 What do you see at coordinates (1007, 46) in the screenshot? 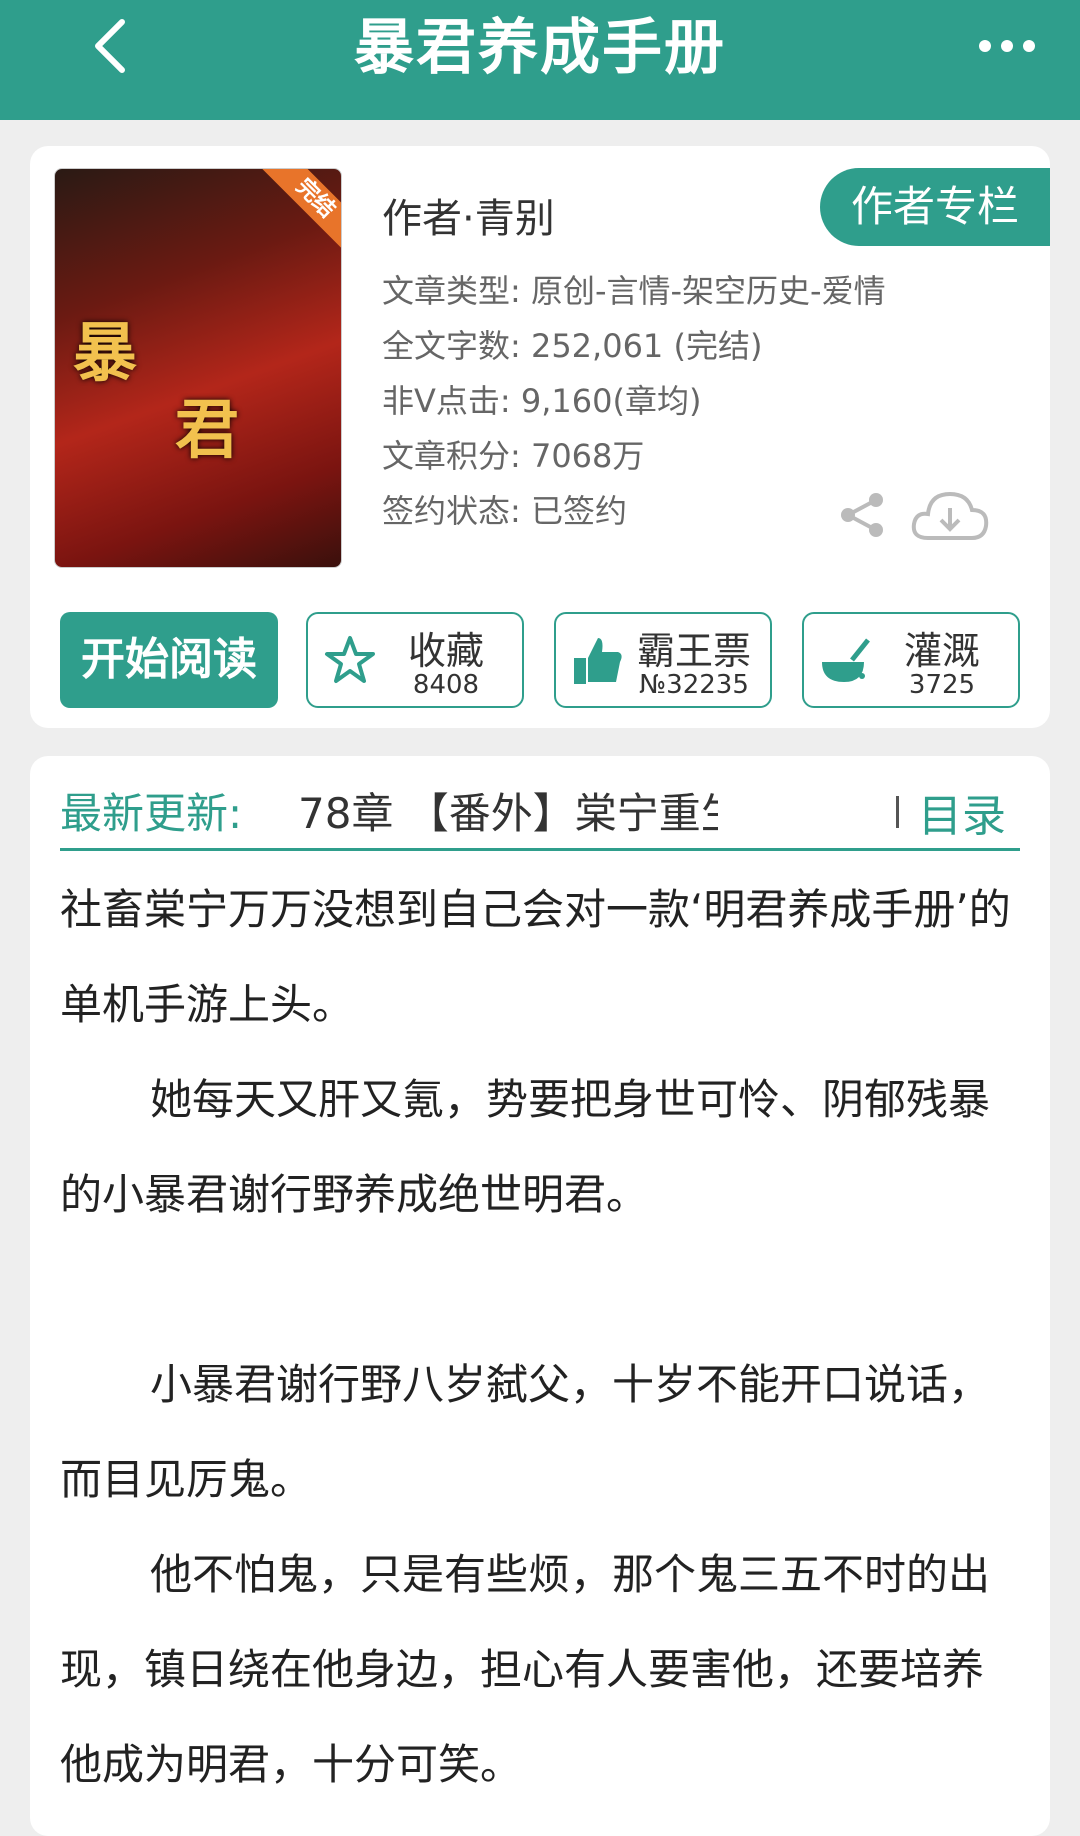
I see `more-dots-icon` at bounding box center [1007, 46].